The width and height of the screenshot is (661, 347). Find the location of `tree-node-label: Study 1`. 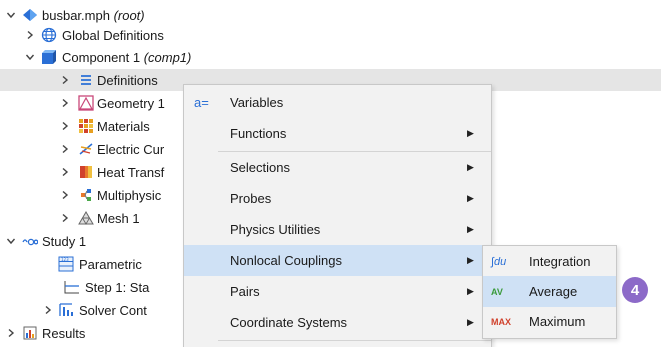

tree-node-label: Study 1 is located at coordinates (64, 241).